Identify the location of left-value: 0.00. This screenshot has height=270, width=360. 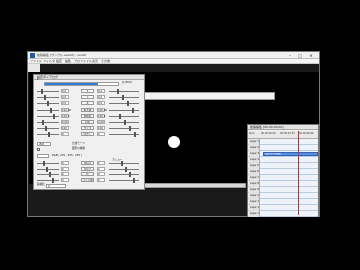
(65, 122).